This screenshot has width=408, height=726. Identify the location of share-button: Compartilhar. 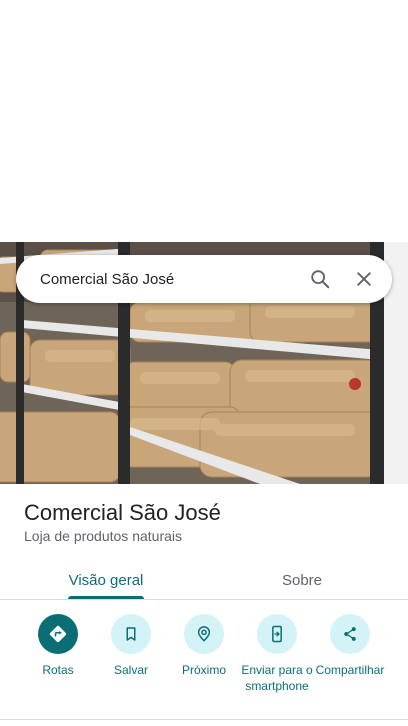
(350, 646).